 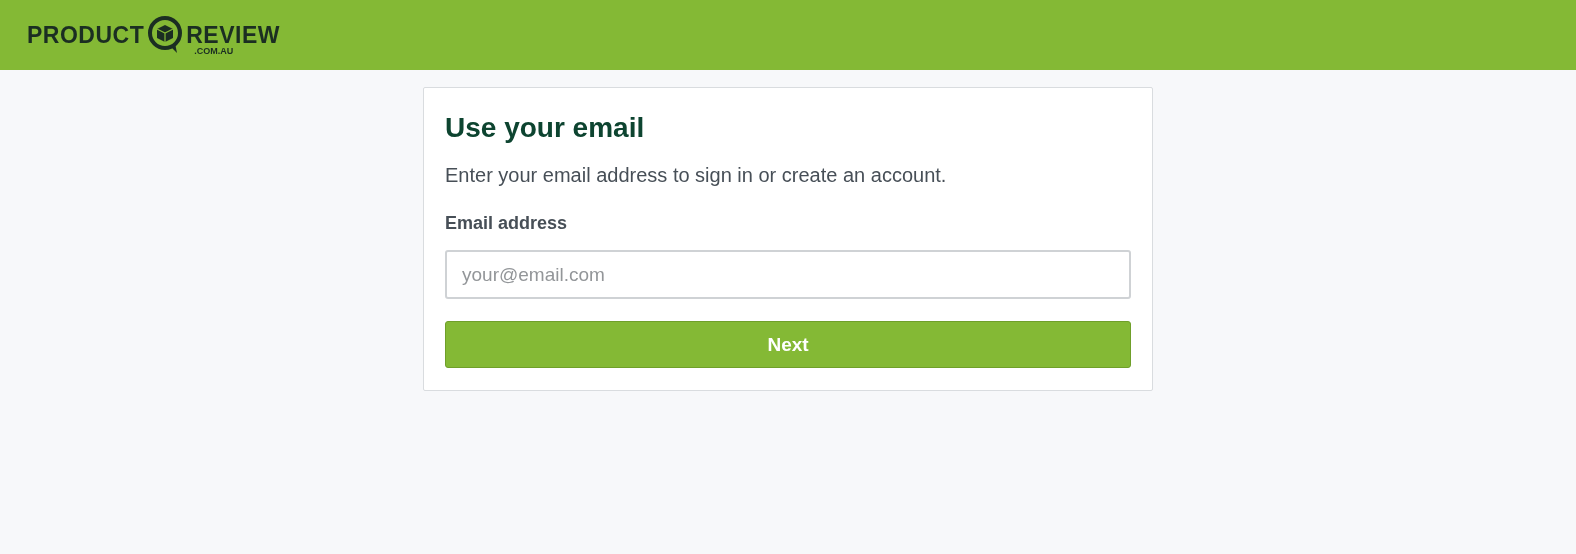 What do you see at coordinates (788, 344) in the screenshot?
I see `next-button: Next` at bounding box center [788, 344].